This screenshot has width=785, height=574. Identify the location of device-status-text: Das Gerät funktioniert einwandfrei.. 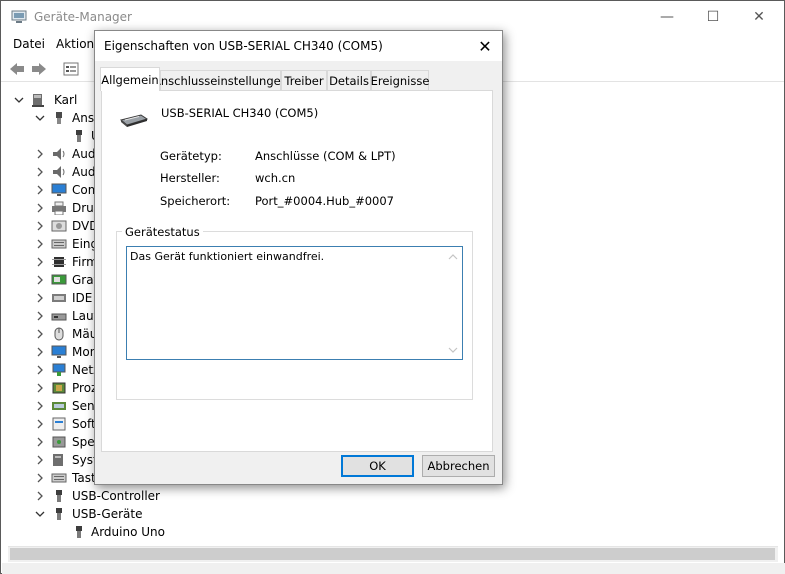
(227, 256).